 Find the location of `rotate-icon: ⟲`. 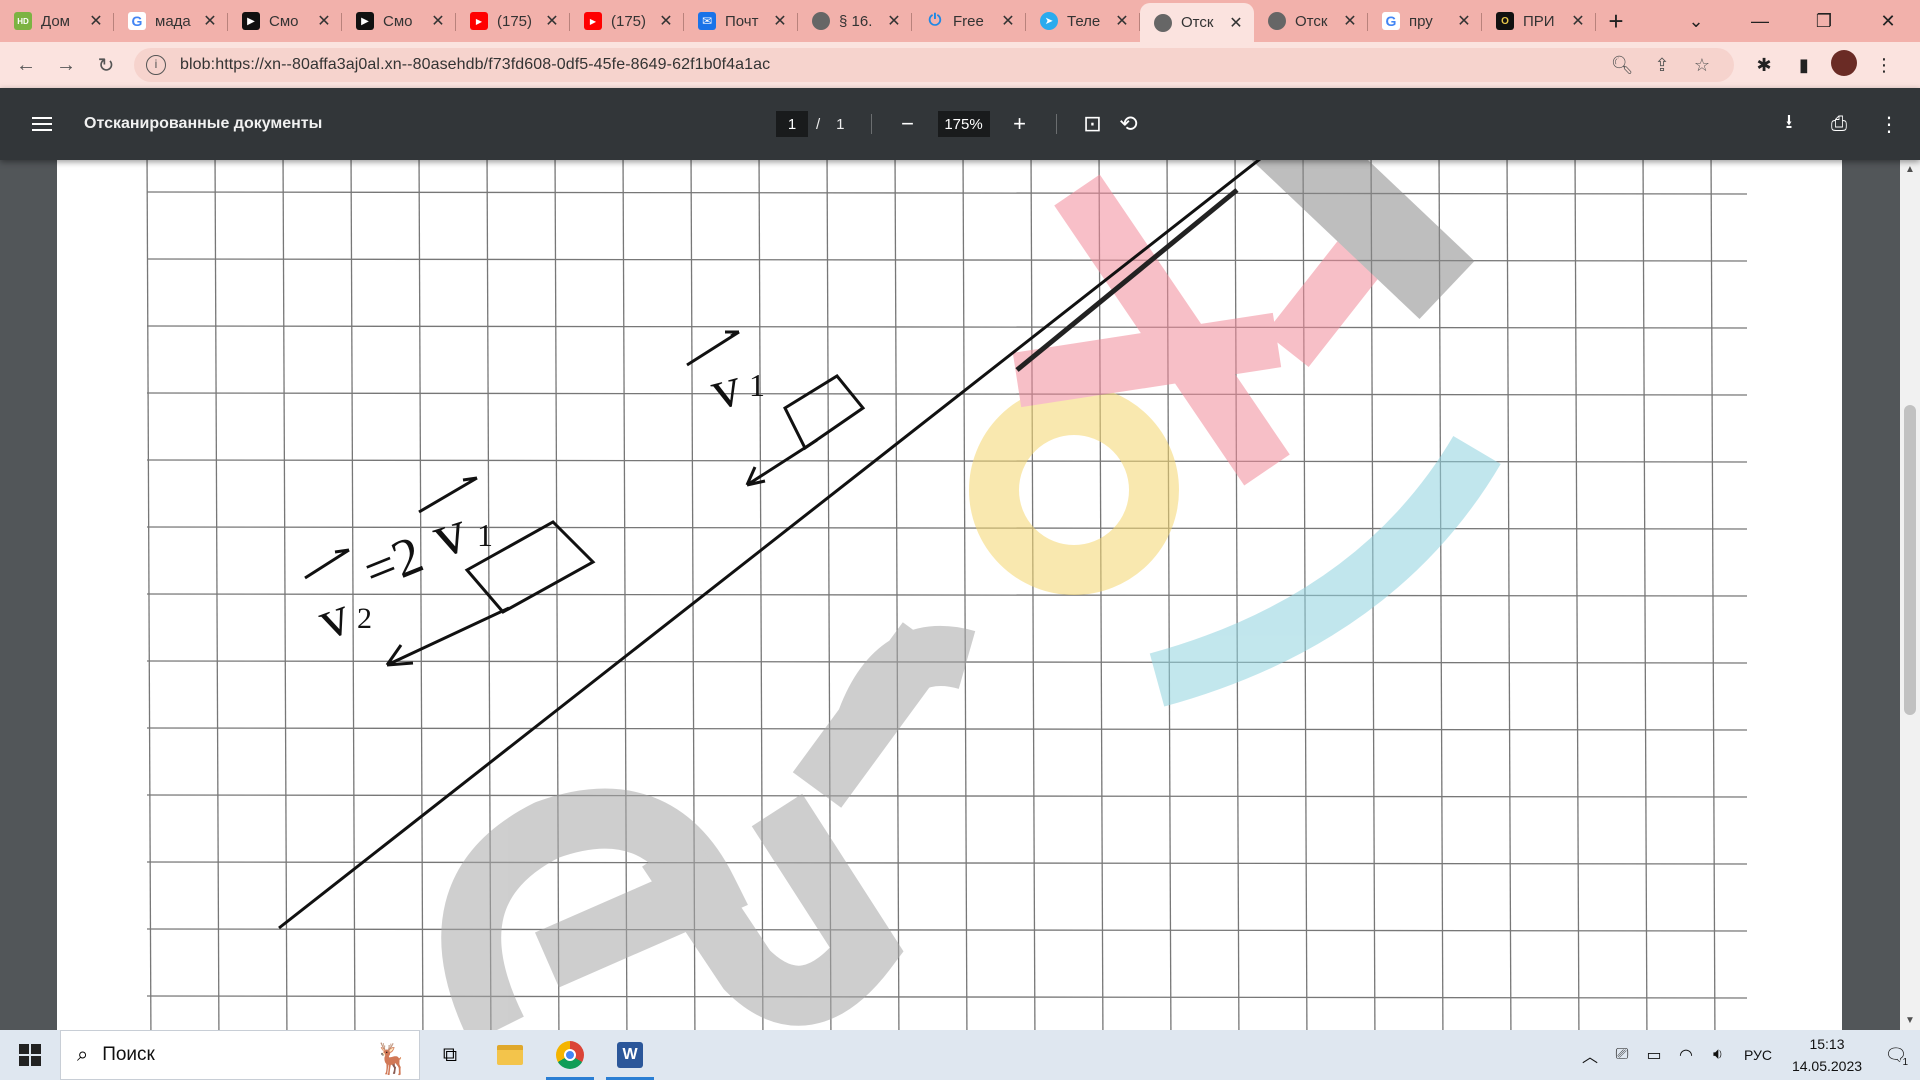

rotate-icon: ⟲ is located at coordinates (1129, 124).